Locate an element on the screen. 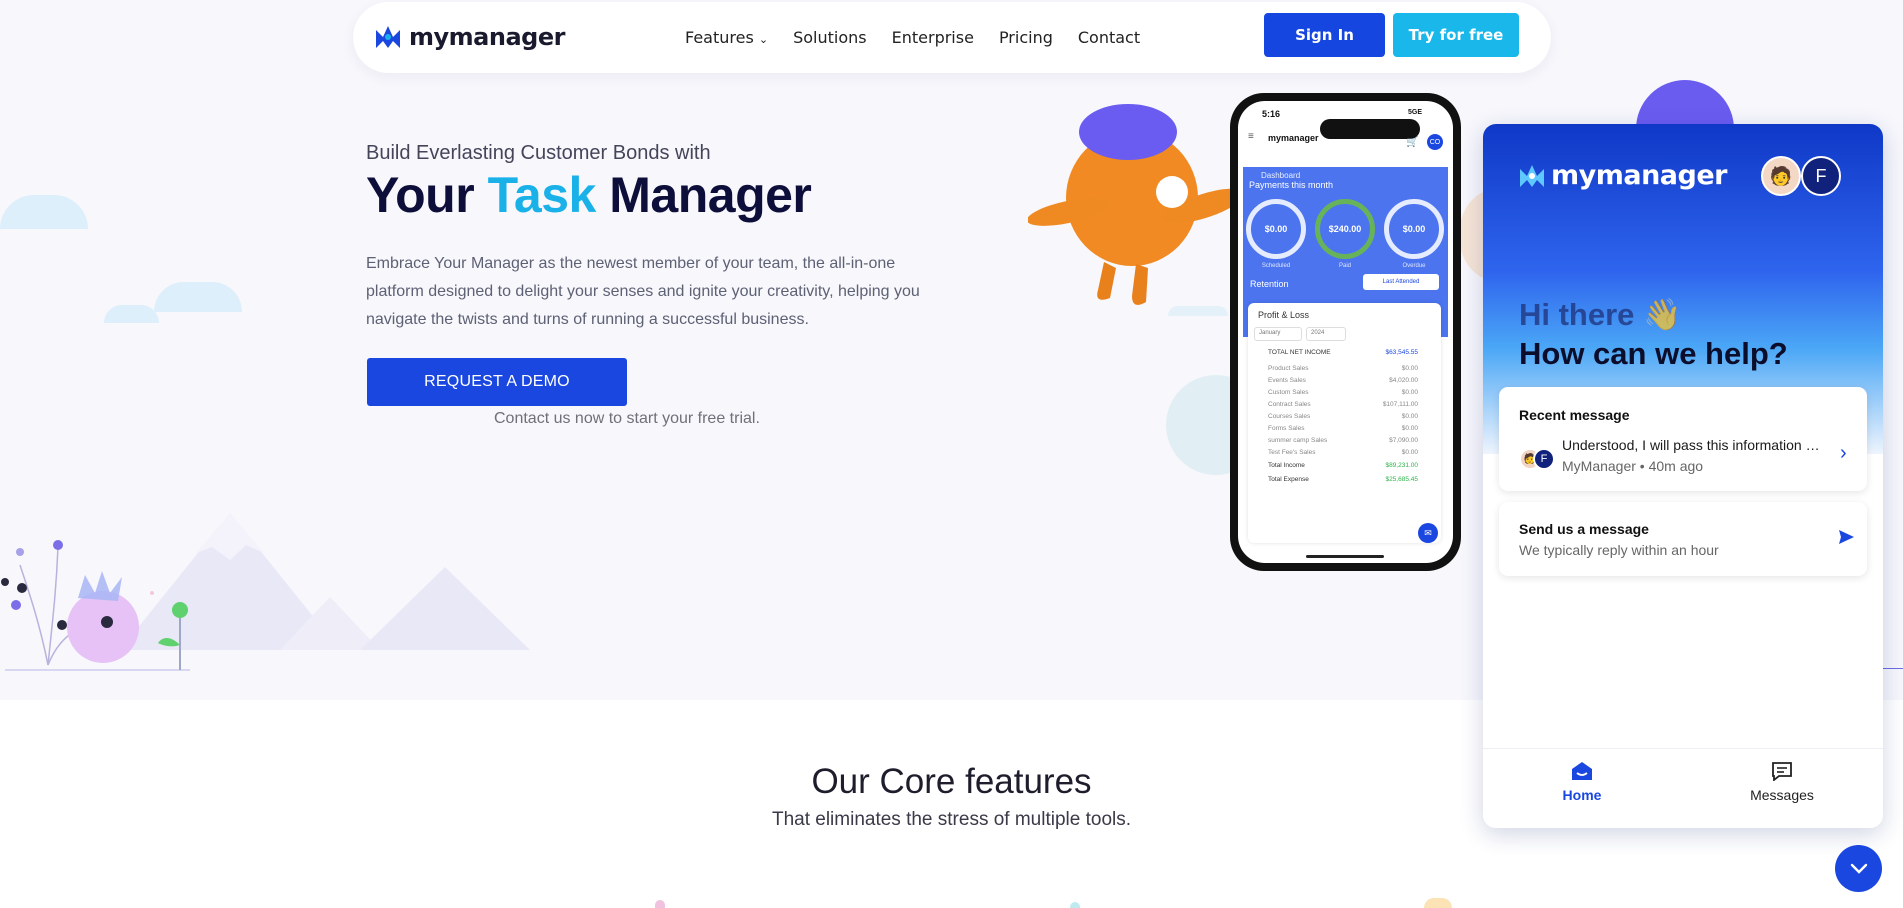  ring-label: Paid is located at coordinates (1344, 266).